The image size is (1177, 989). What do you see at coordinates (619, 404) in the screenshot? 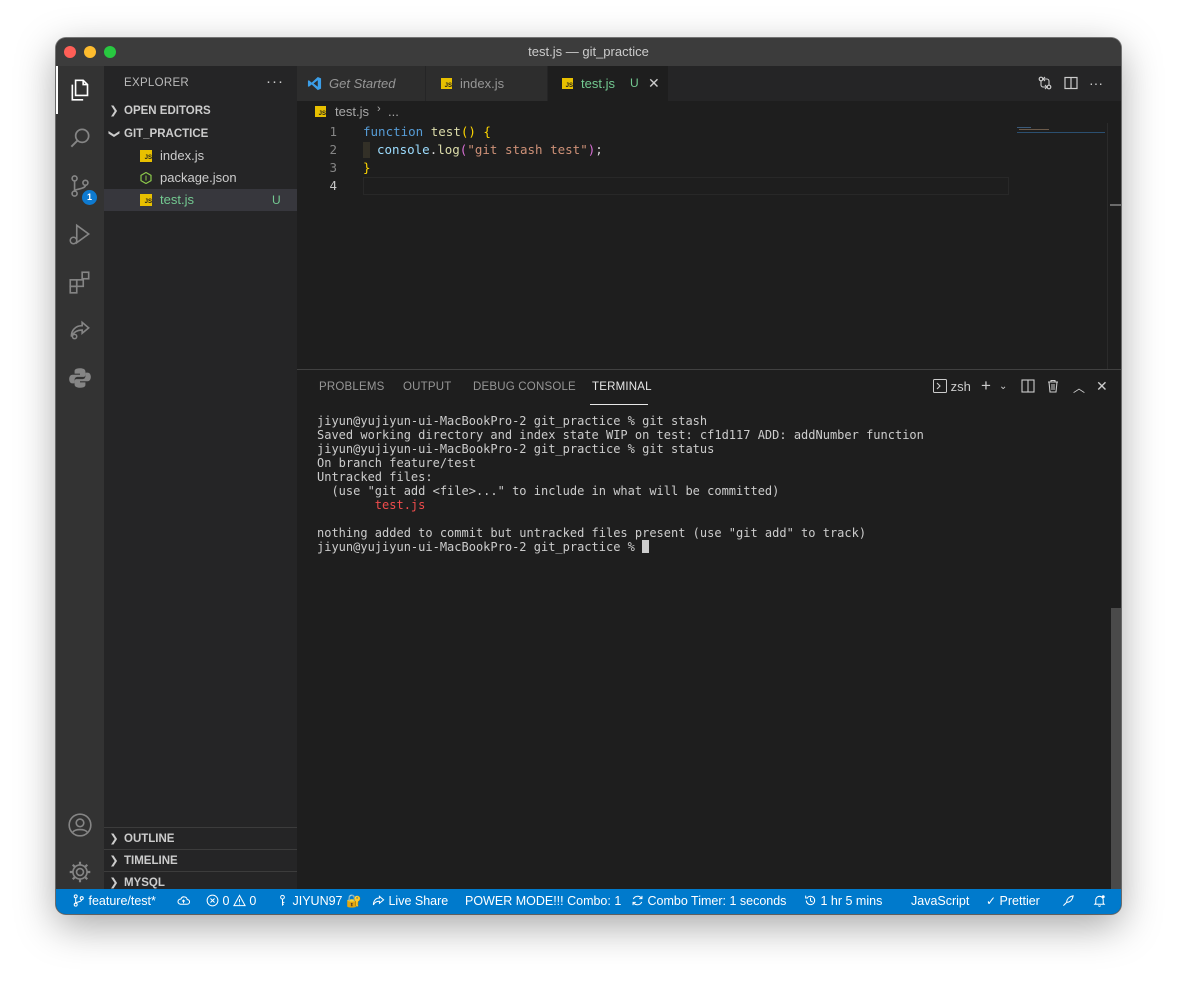
I see `active-tab-indicator` at bounding box center [619, 404].